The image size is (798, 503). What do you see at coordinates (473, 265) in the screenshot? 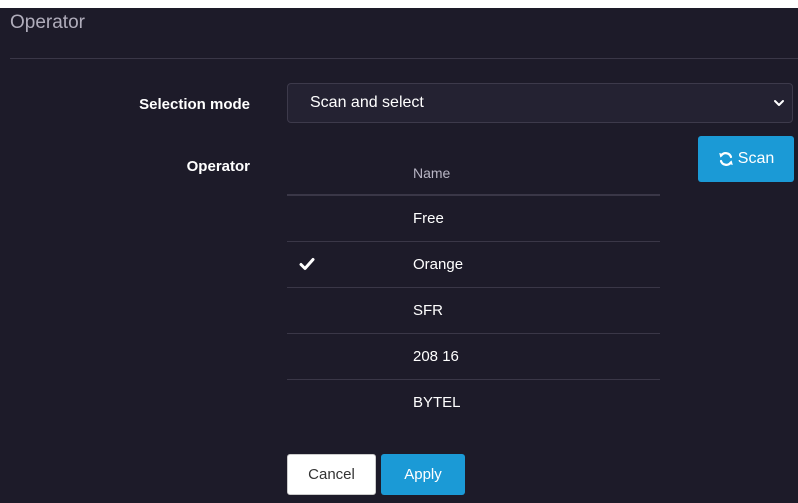
I see `operator-row: Orange` at bounding box center [473, 265].